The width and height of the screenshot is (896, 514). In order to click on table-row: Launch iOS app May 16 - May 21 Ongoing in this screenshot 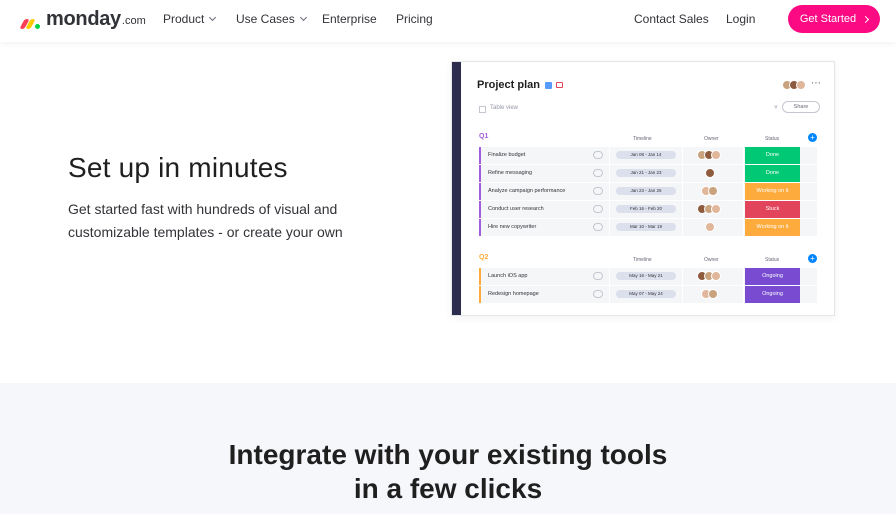, I will do `click(648, 276)`.